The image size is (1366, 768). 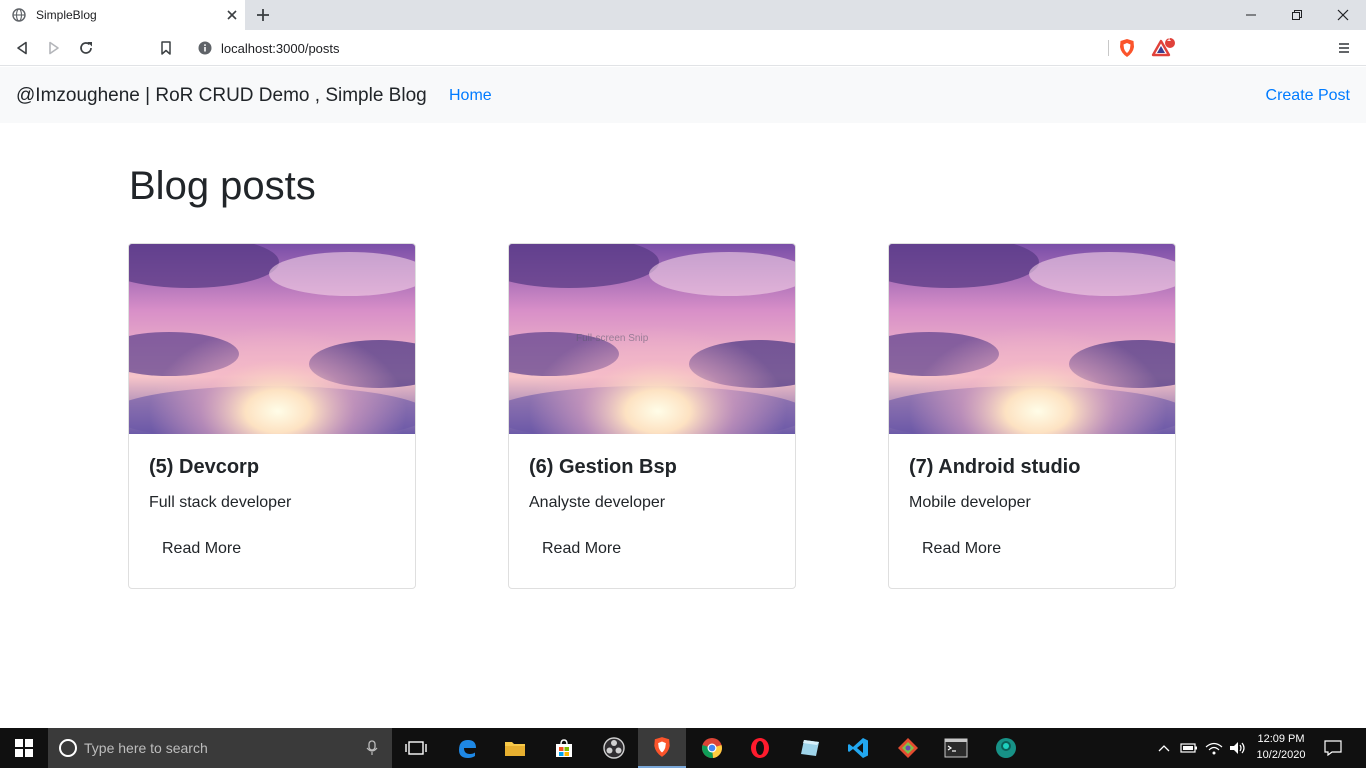 I want to click on clock-date: 10/2/2020, so click(x=1281, y=755).